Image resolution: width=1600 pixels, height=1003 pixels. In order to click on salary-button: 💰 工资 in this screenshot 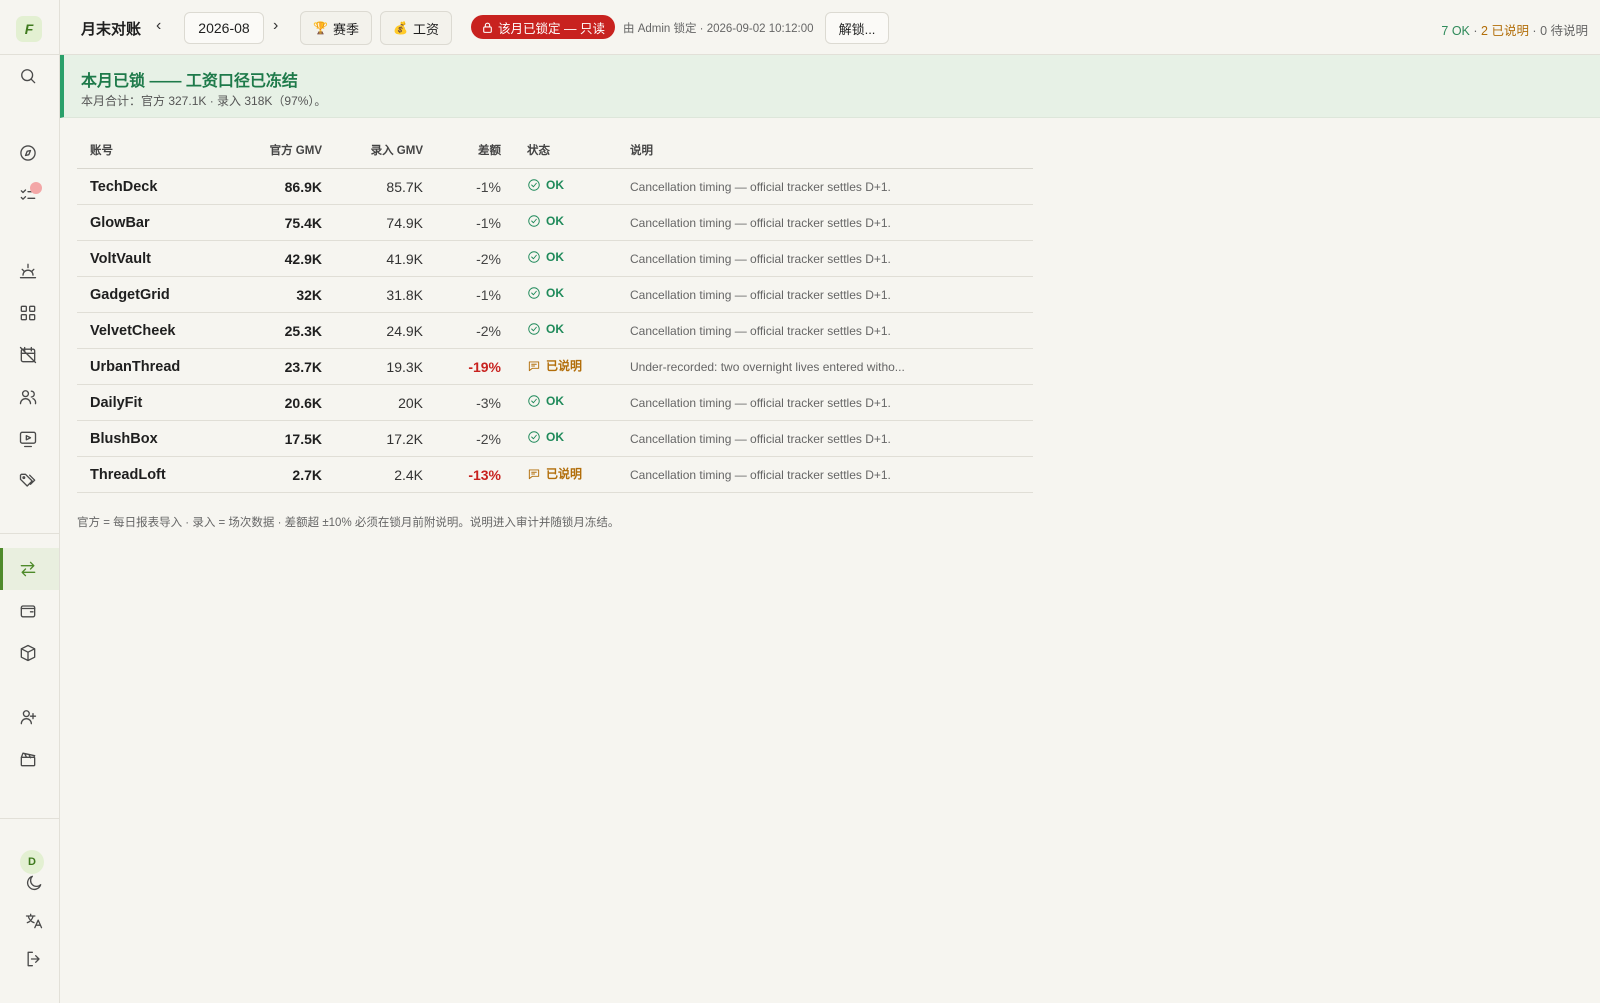, I will do `click(416, 28)`.